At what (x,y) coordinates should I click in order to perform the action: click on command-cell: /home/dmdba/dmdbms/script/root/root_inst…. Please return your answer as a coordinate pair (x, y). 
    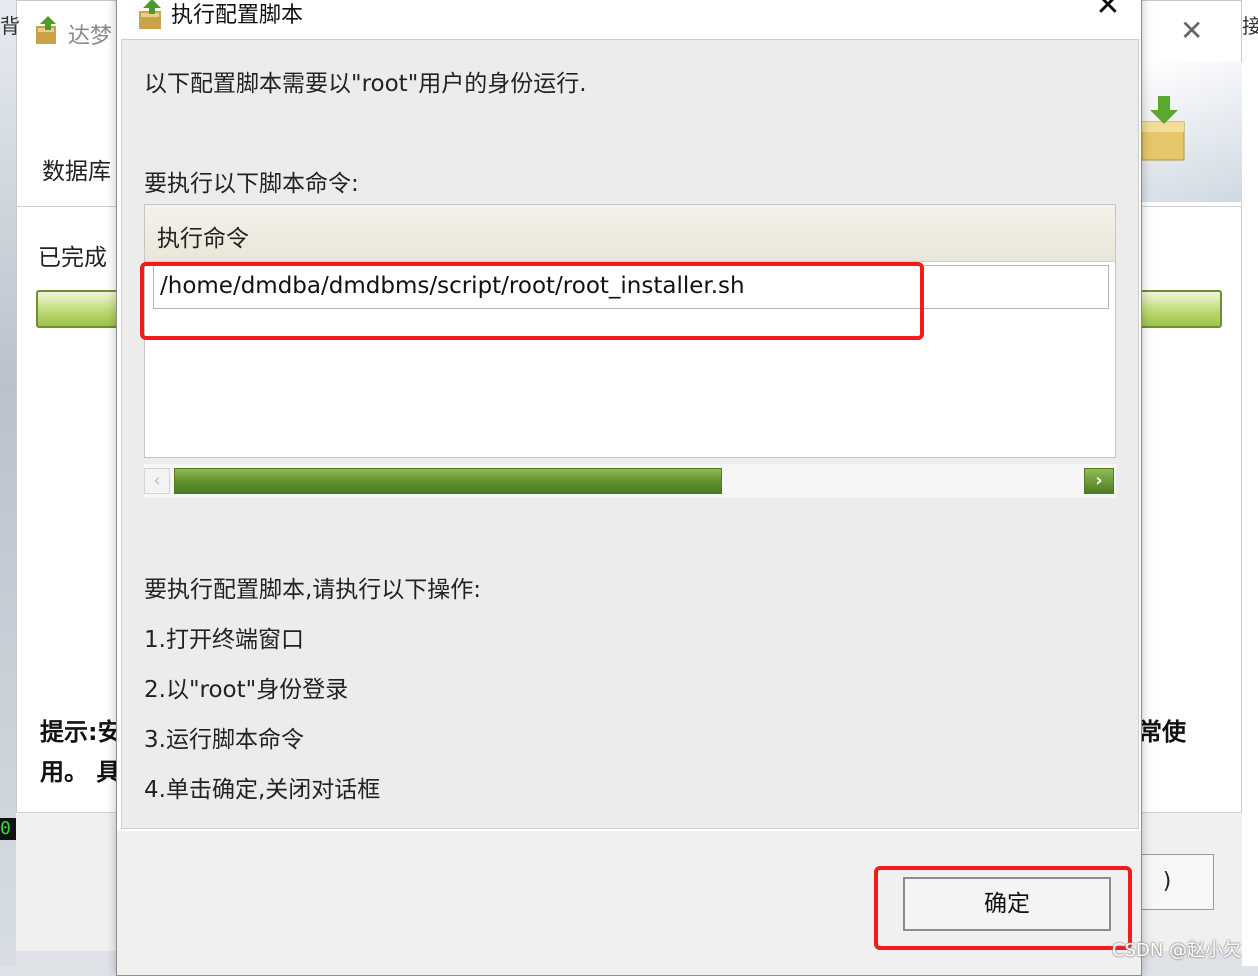
    Looking at the image, I should click on (452, 286).